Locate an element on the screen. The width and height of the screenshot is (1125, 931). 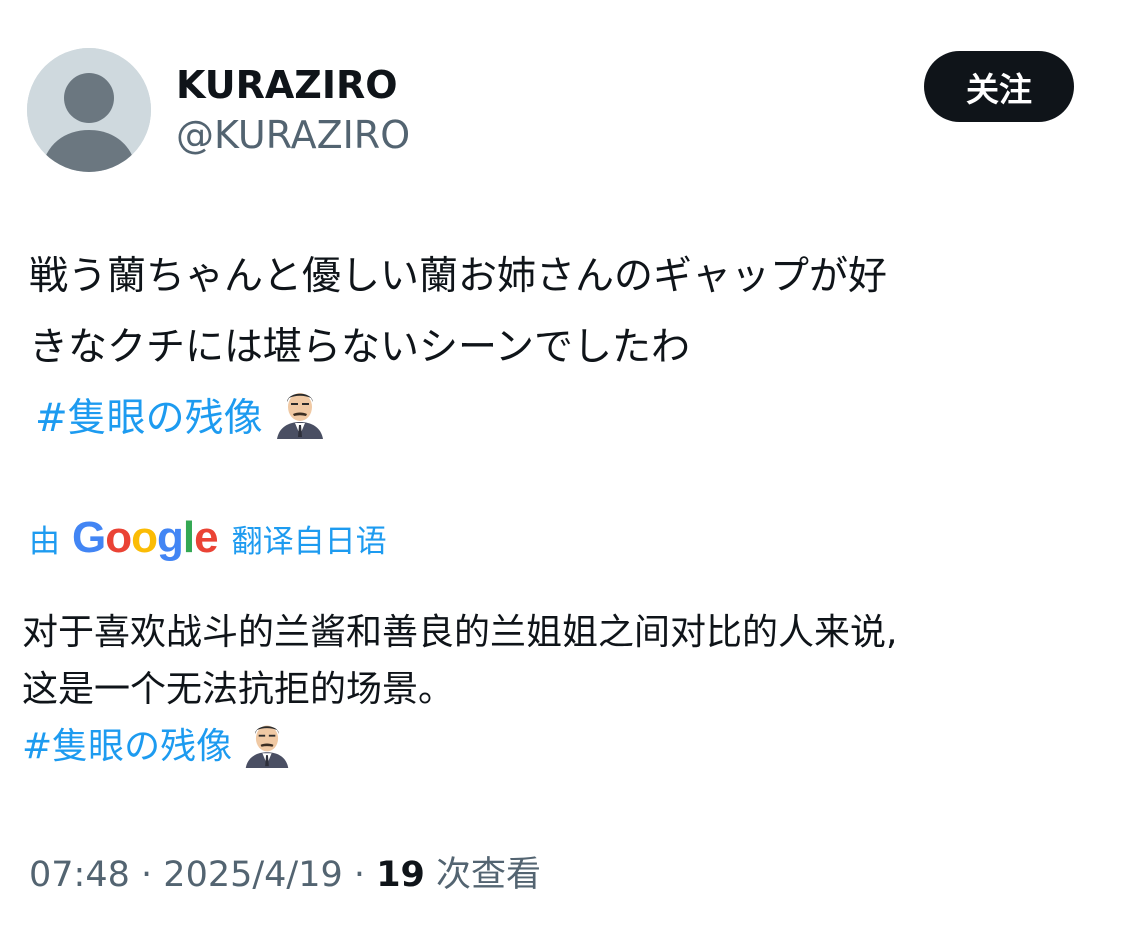
translation-suffix: 翻译自日语 is located at coordinates (309, 541).